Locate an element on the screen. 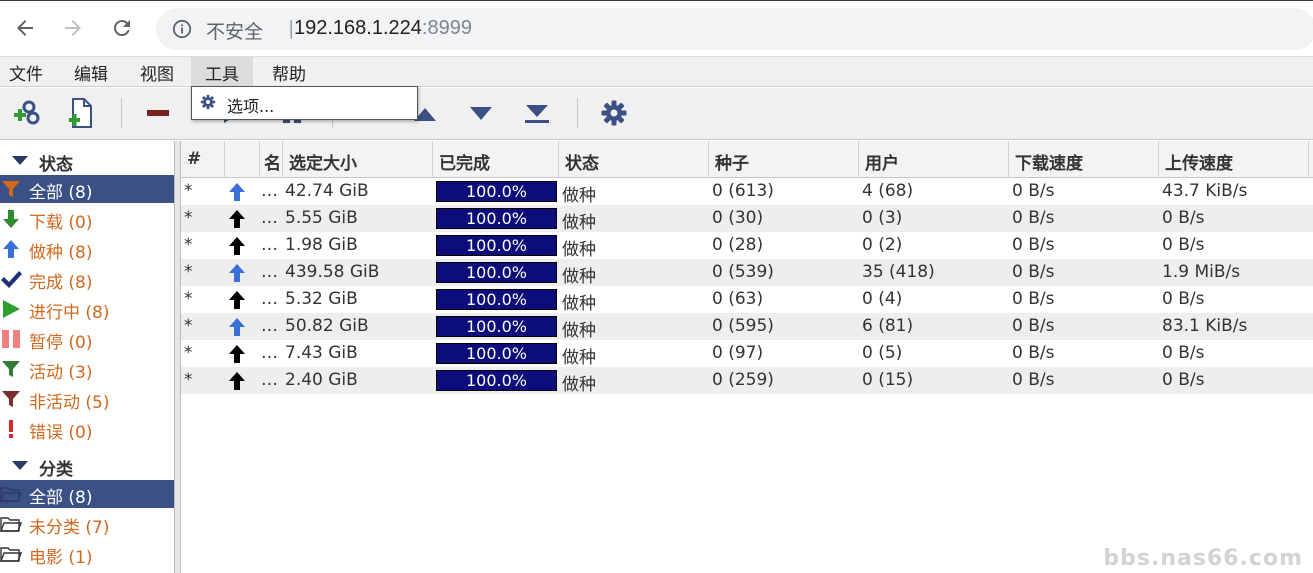 This screenshot has height=573, width=1313. add-torrent-file-button is located at coordinates (81, 113).